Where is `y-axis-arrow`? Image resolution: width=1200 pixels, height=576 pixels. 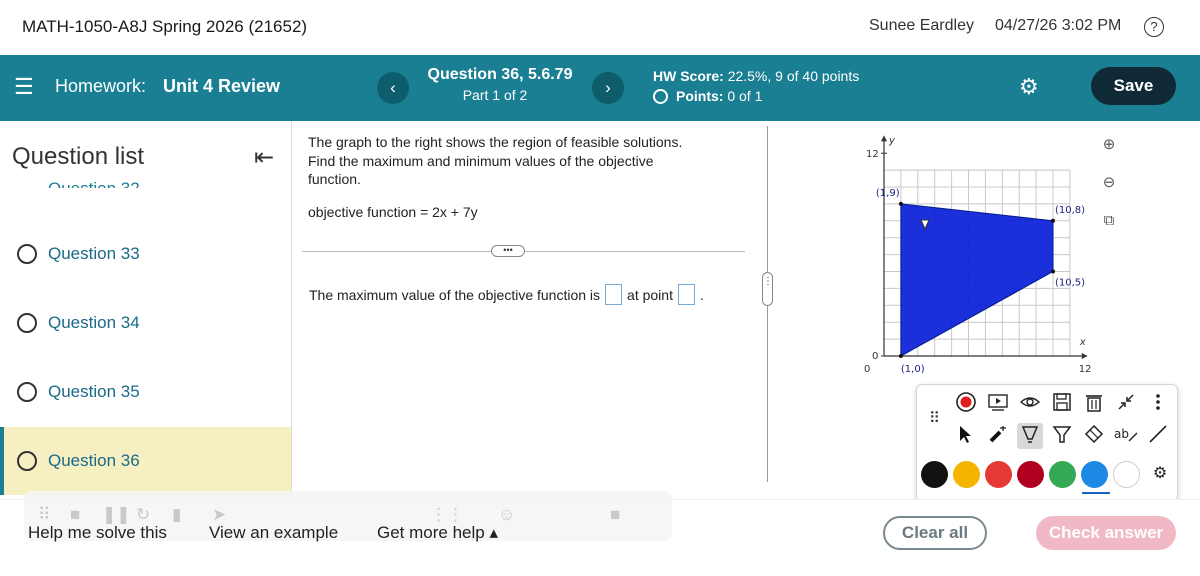 y-axis-arrow is located at coordinates (884, 138).